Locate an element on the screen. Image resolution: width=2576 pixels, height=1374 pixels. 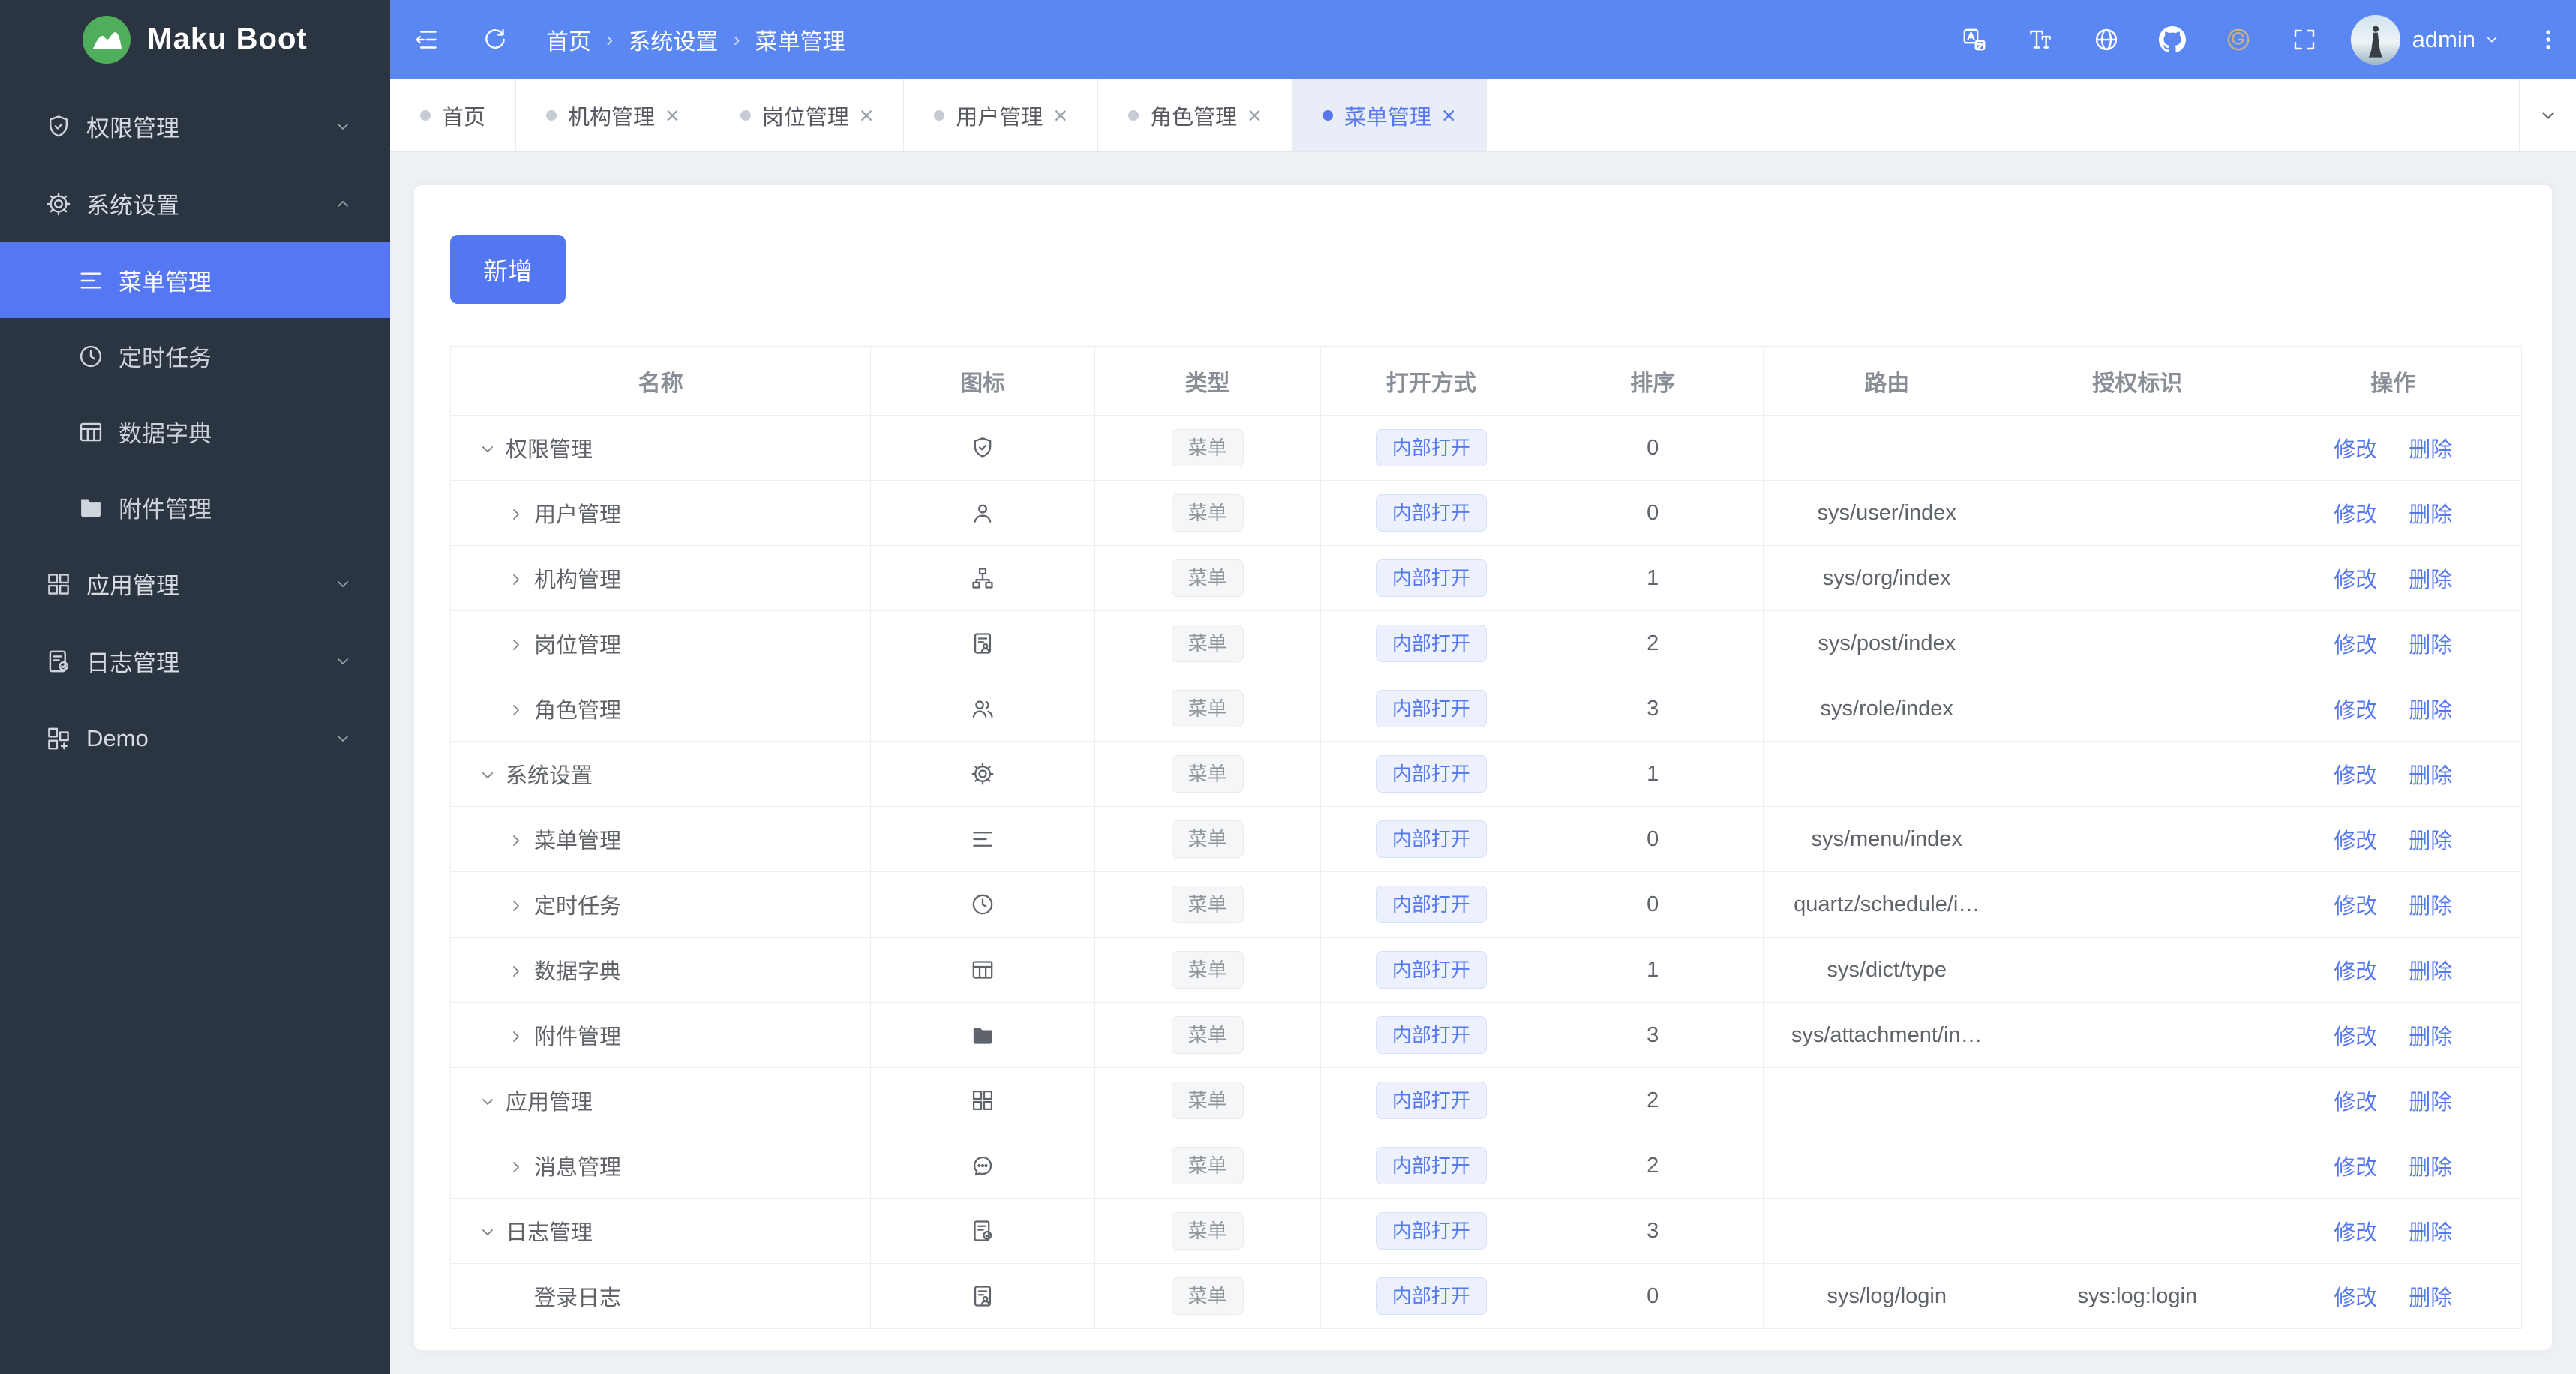
sidebar-item-apps: 应用管理 is located at coordinates (195, 583).